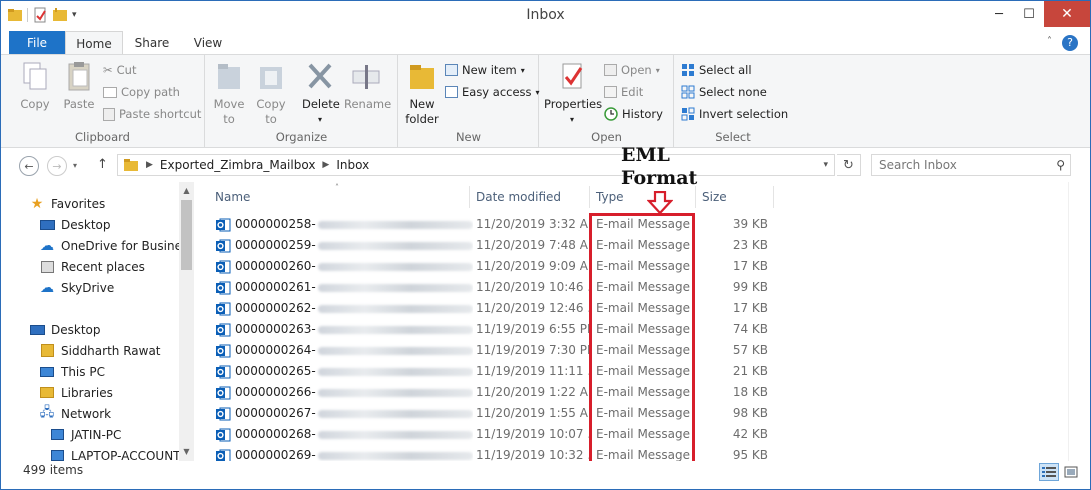  What do you see at coordinates (1068, 321) in the screenshot?
I see `file-list-scrollbar: ▲` at bounding box center [1068, 321].